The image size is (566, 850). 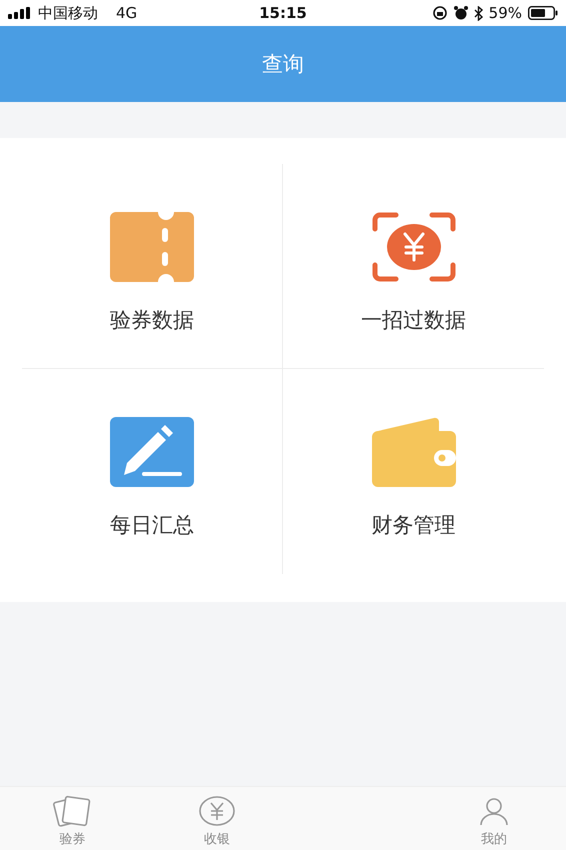 What do you see at coordinates (478, 13) in the screenshot?
I see `bluetooth-icon` at bounding box center [478, 13].